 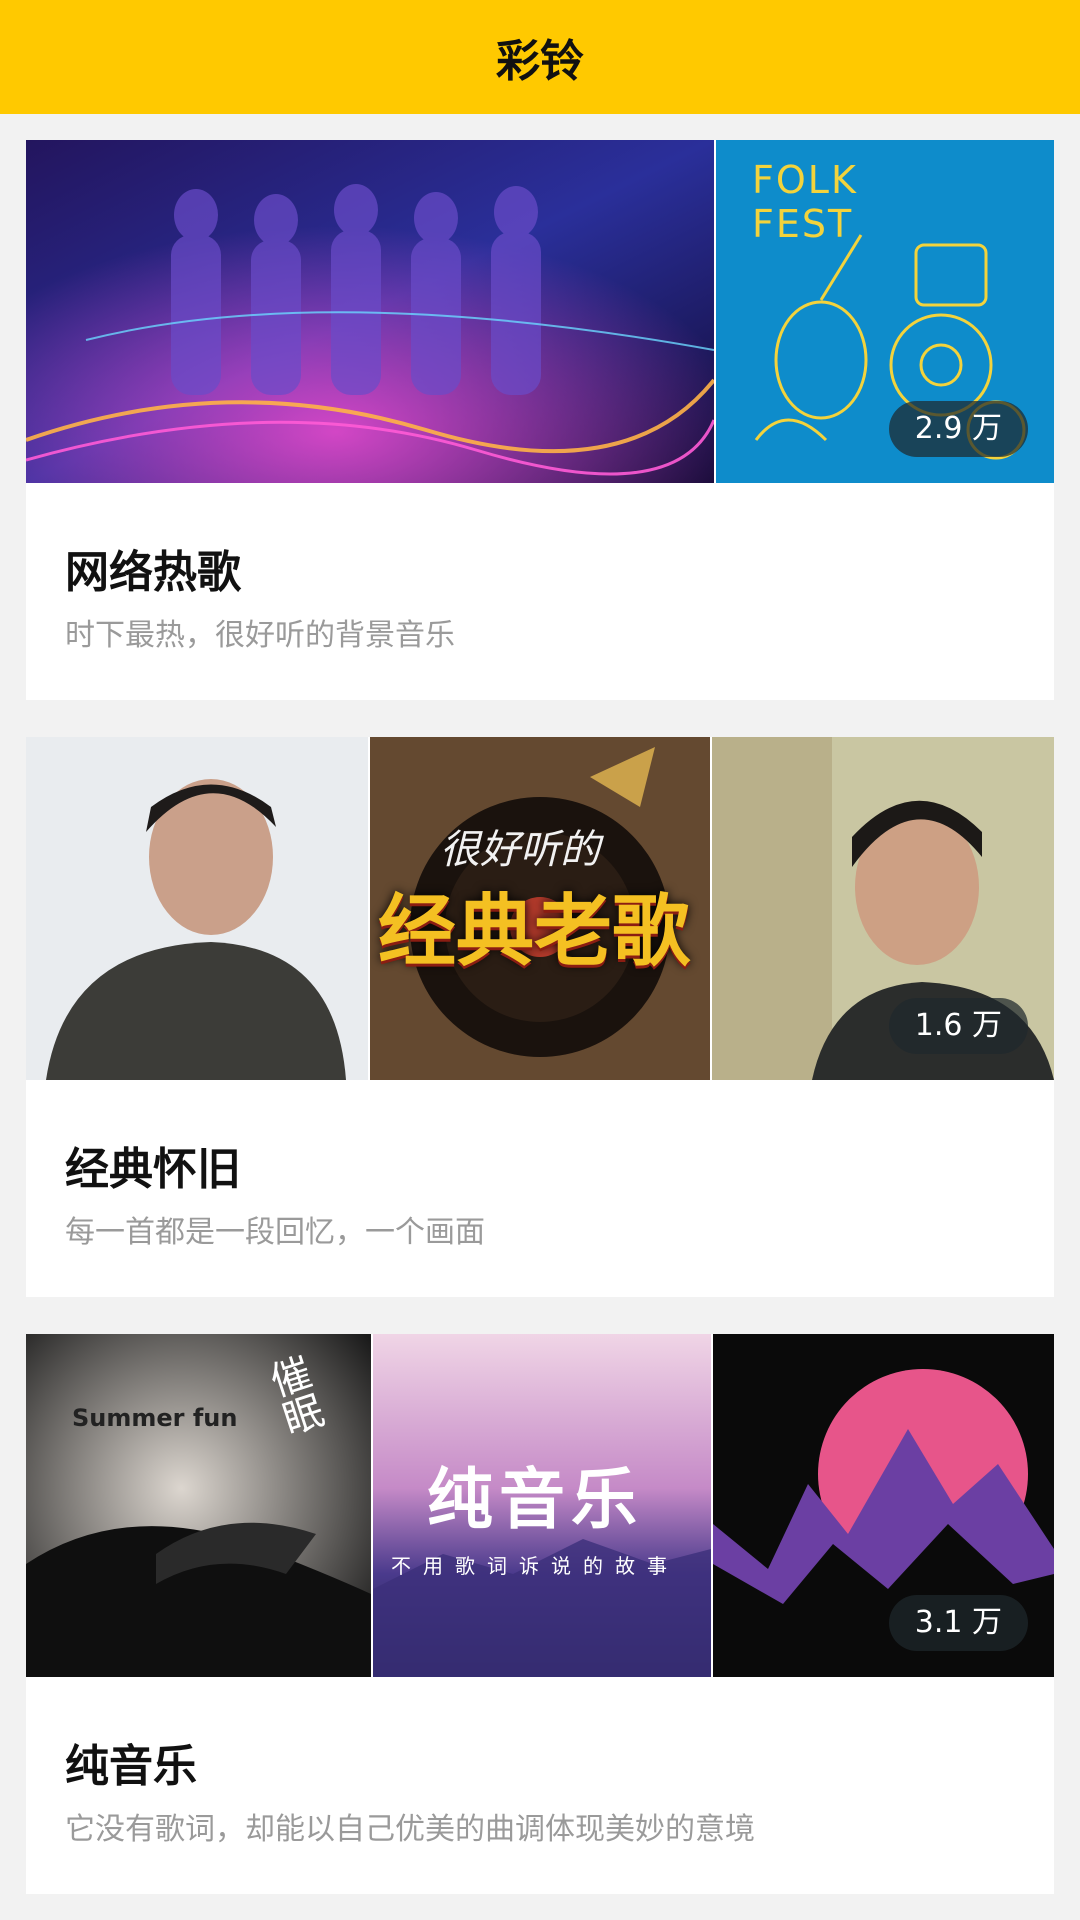 I want to click on pure-music-thumbnail: 纯音乐 不用歌词诉说的故事, so click(x=542, y=1505).